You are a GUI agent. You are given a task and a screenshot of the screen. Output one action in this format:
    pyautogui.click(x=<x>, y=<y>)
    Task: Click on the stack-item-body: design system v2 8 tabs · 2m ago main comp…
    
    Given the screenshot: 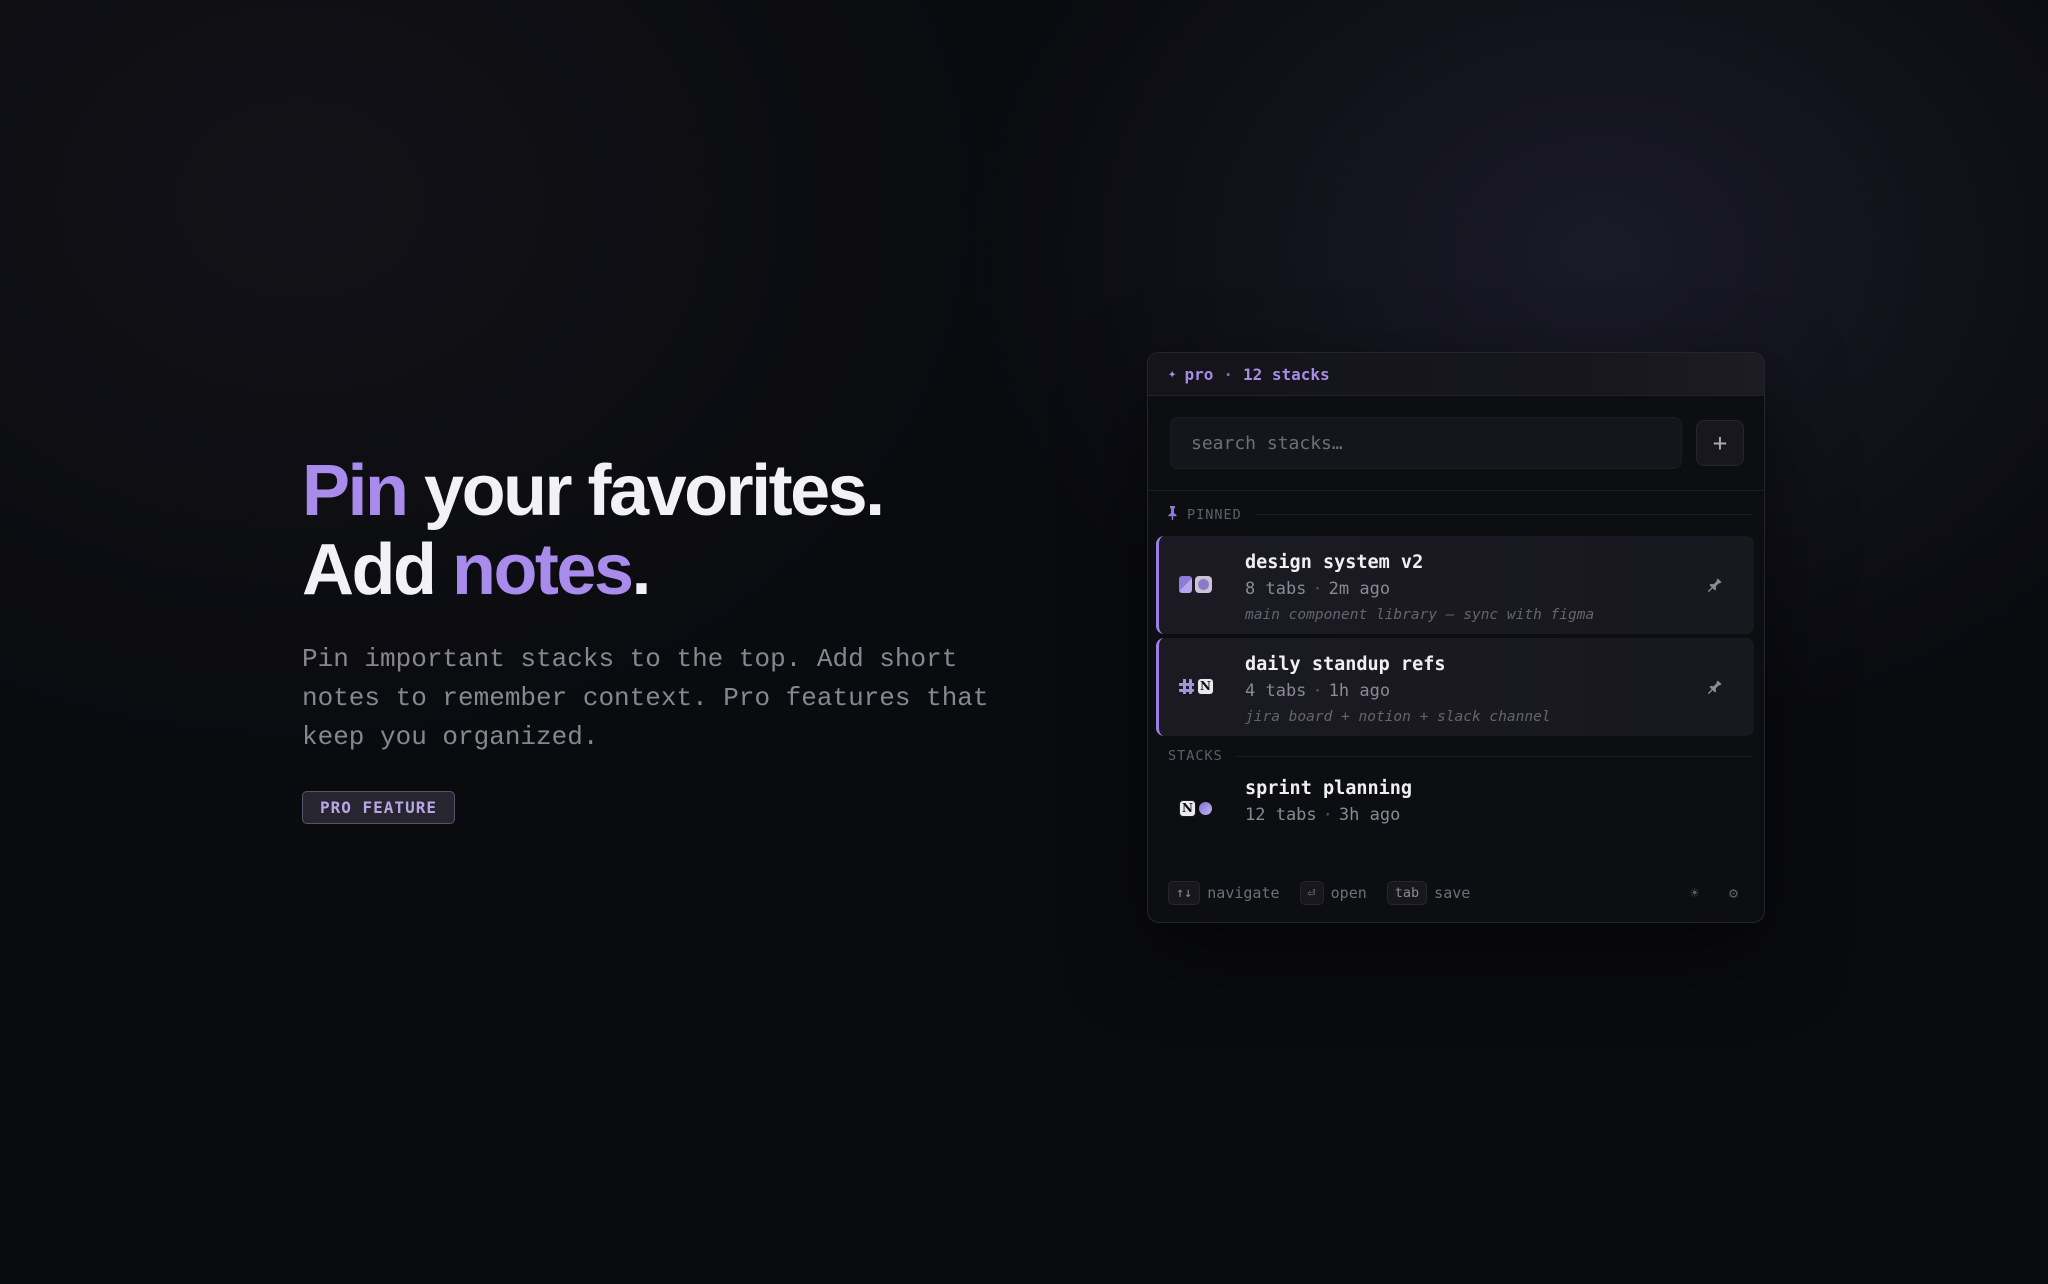 What is the action you would take?
    pyautogui.click(x=1419, y=588)
    